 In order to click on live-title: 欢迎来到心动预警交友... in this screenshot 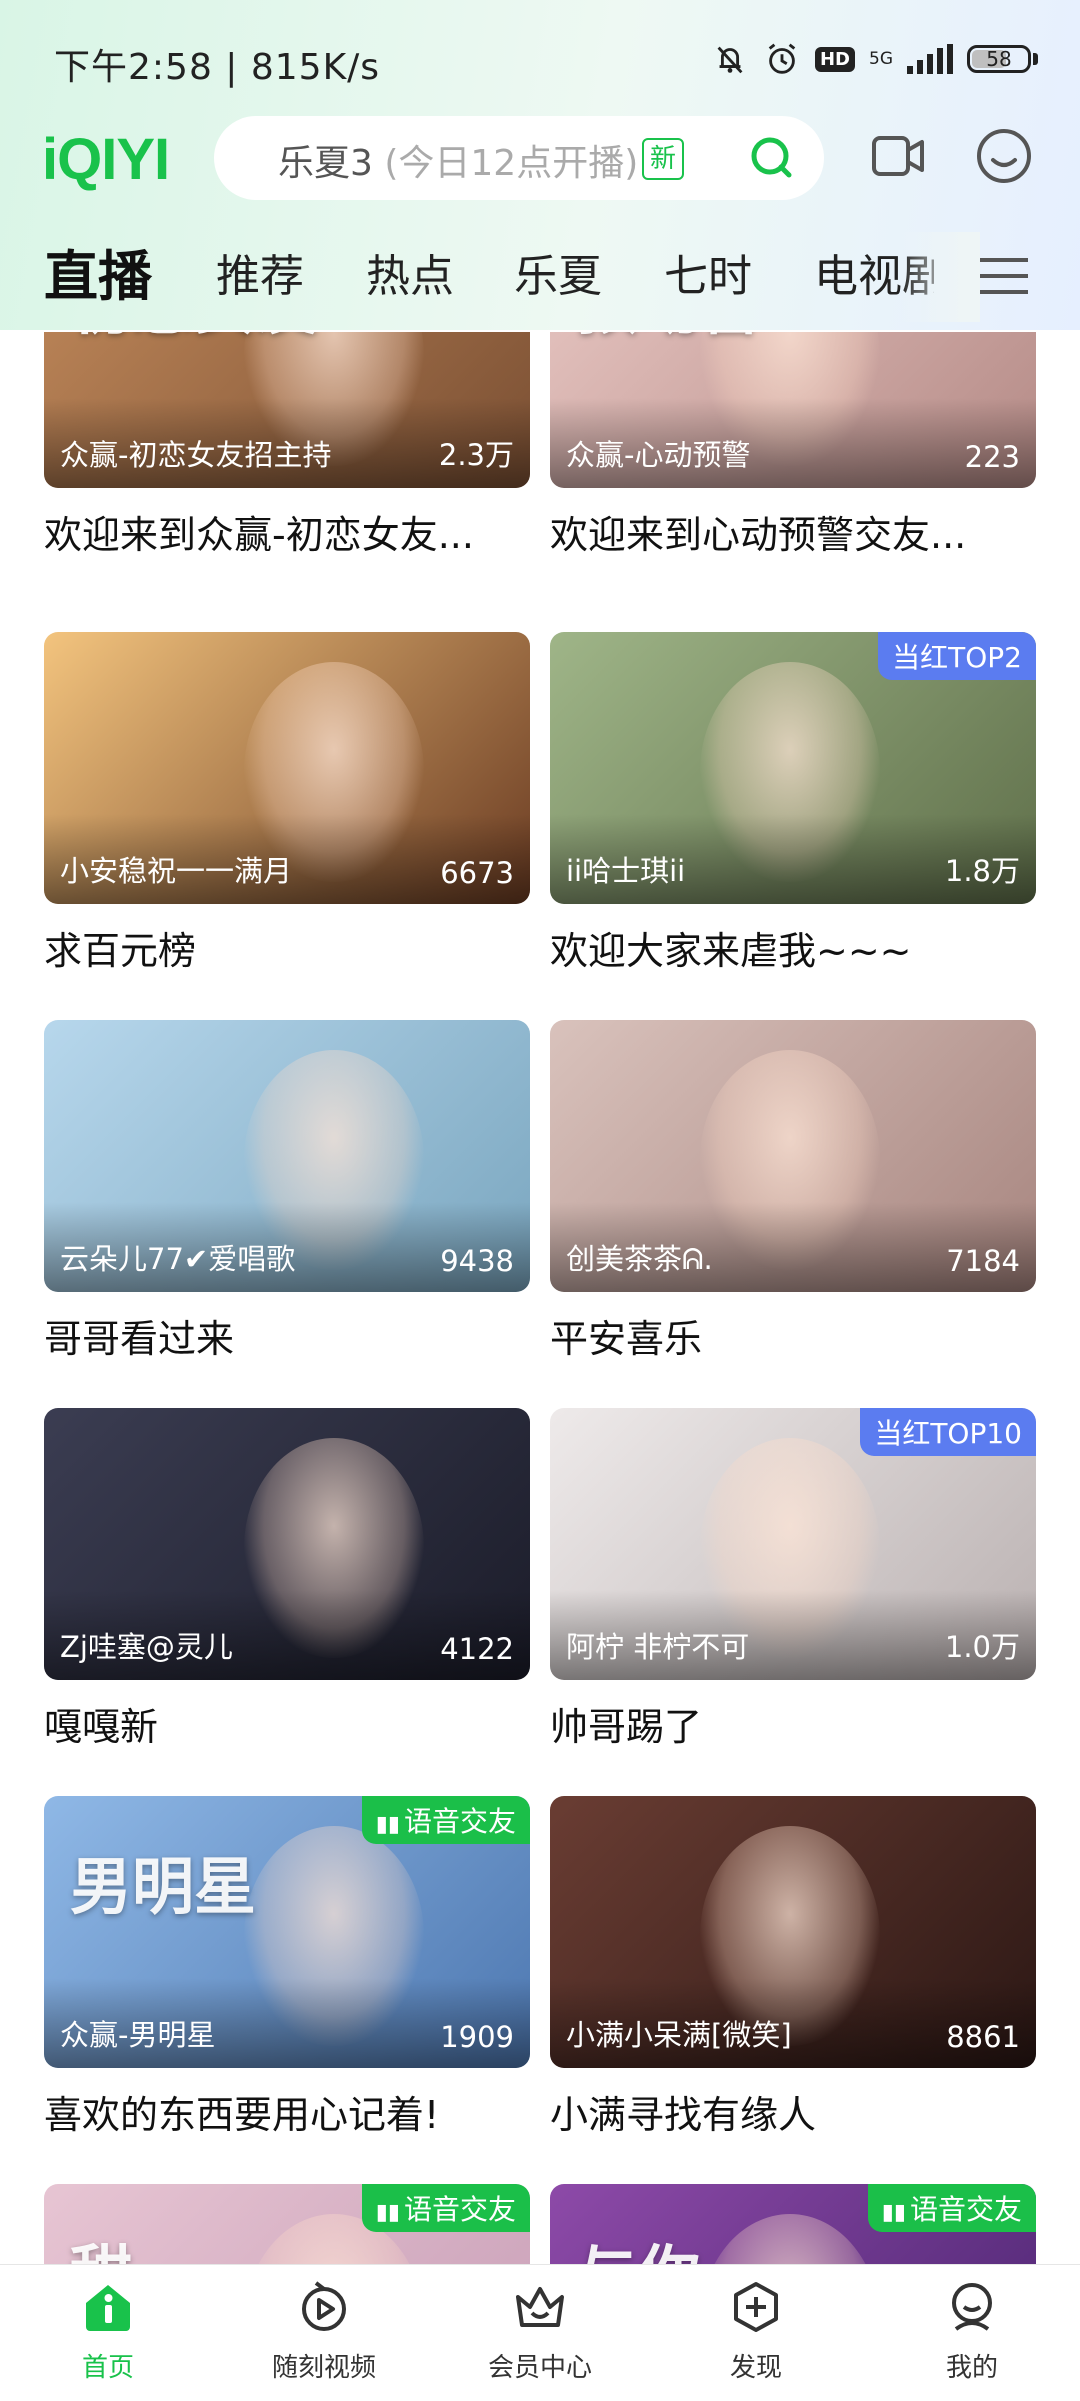, I will do `click(793, 531)`.